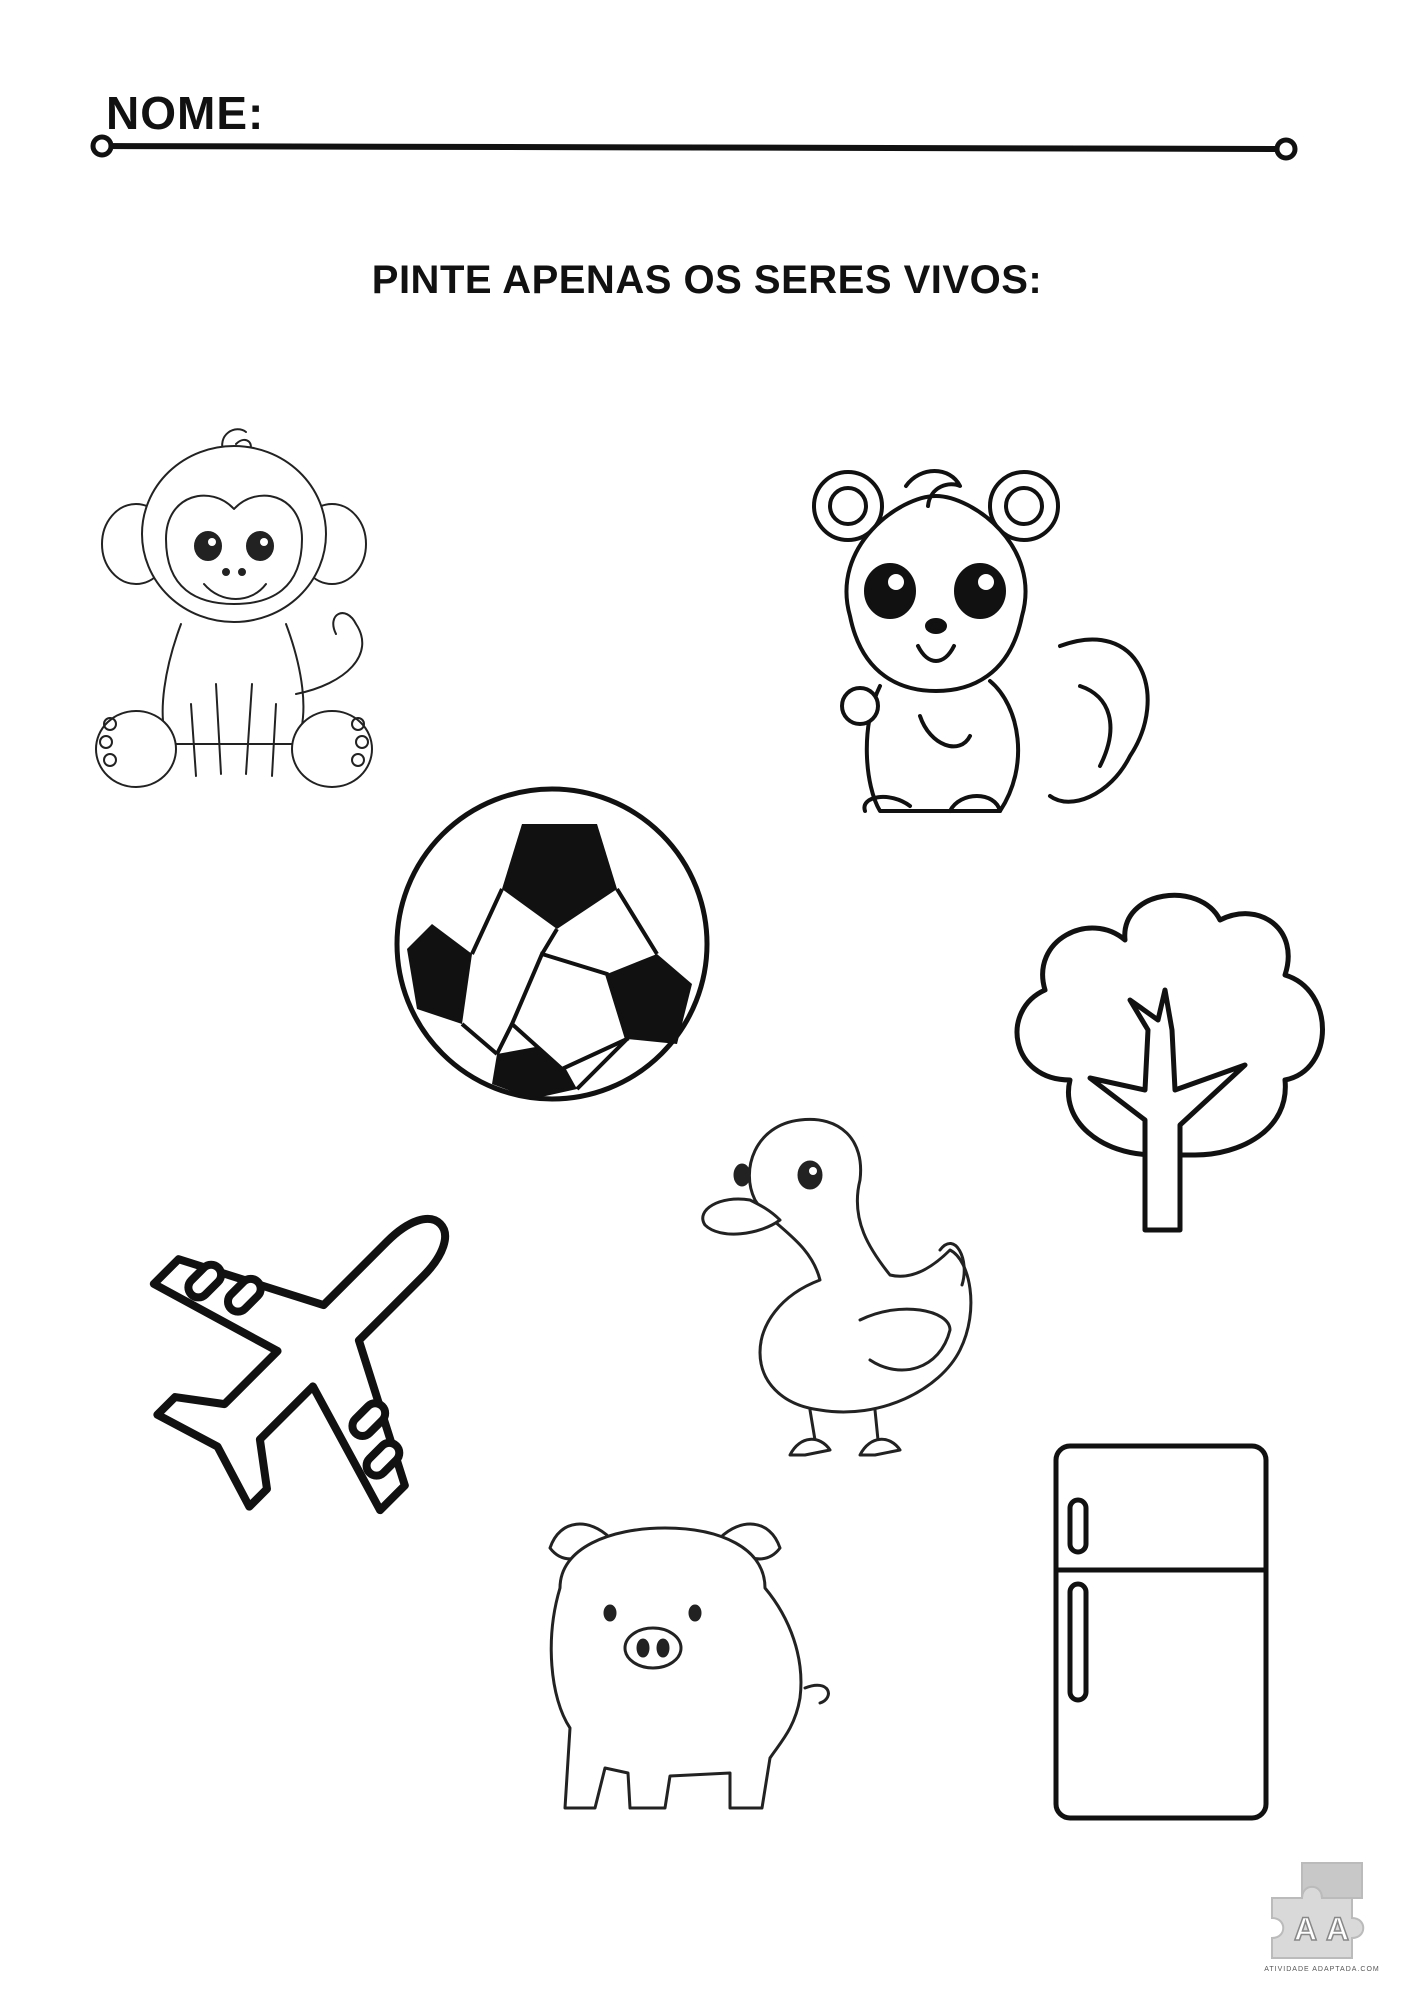 This screenshot has height=2000, width=1414. What do you see at coordinates (234, 609) in the screenshot?
I see `monkey-icon` at bounding box center [234, 609].